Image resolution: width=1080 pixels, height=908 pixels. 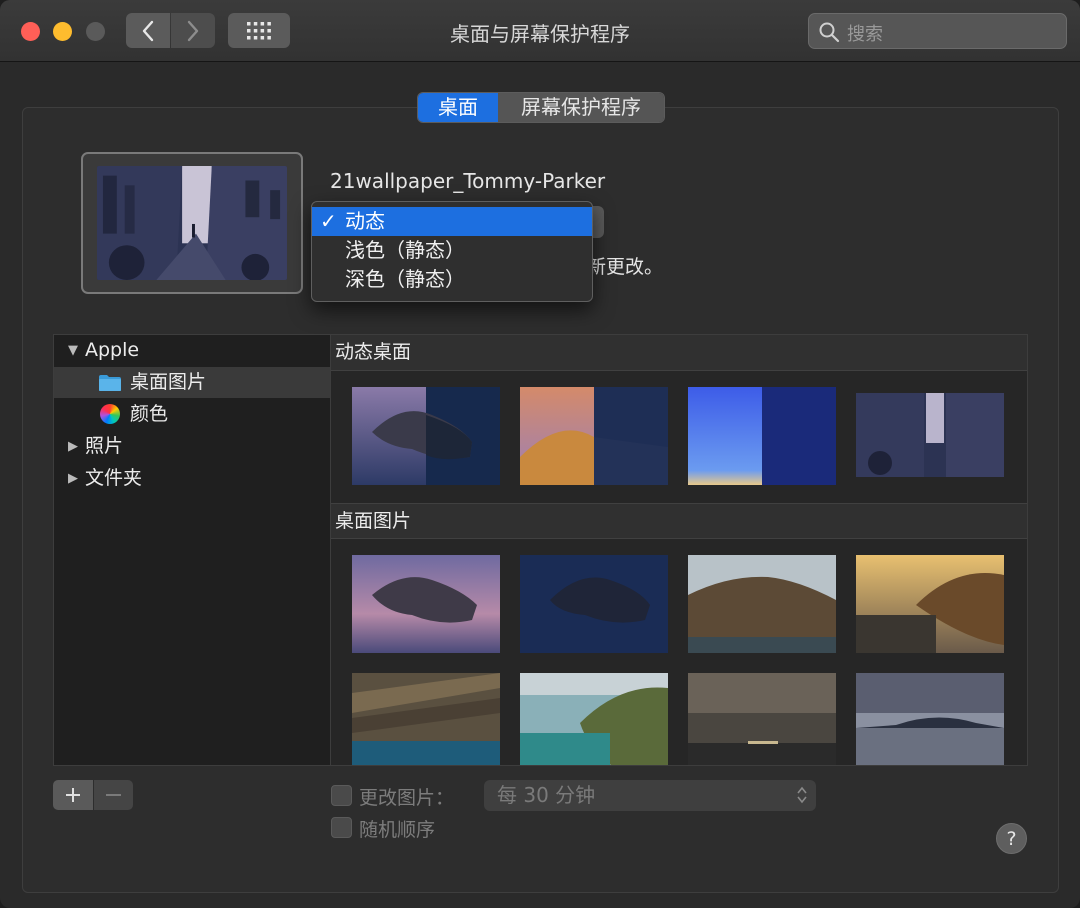 What do you see at coordinates (594, 436) in the screenshot?
I see `thumbnail-mojave-dynamic` at bounding box center [594, 436].